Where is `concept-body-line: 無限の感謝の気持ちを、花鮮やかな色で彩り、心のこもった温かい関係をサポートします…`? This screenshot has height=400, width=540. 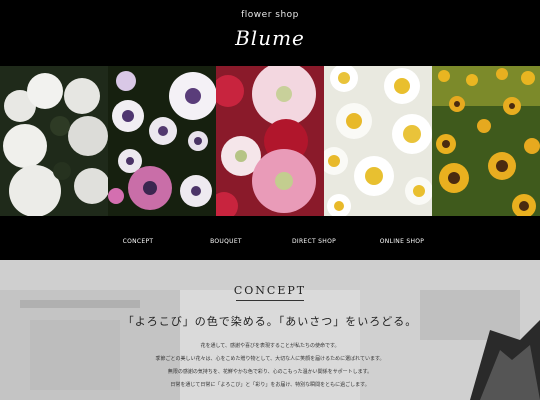 concept-body-line: 無限の感謝の気持ちを、花鮮やかな色で彩り、心のこもった温かい関係をサポートします… is located at coordinates (270, 372).